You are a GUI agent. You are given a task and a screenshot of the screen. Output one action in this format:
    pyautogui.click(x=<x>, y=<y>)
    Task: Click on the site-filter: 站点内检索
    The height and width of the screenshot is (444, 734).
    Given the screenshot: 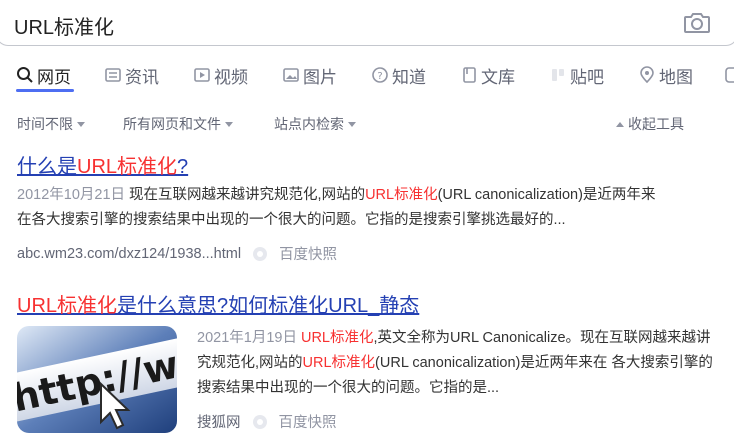 What is the action you would take?
    pyautogui.click(x=315, y=124)
    